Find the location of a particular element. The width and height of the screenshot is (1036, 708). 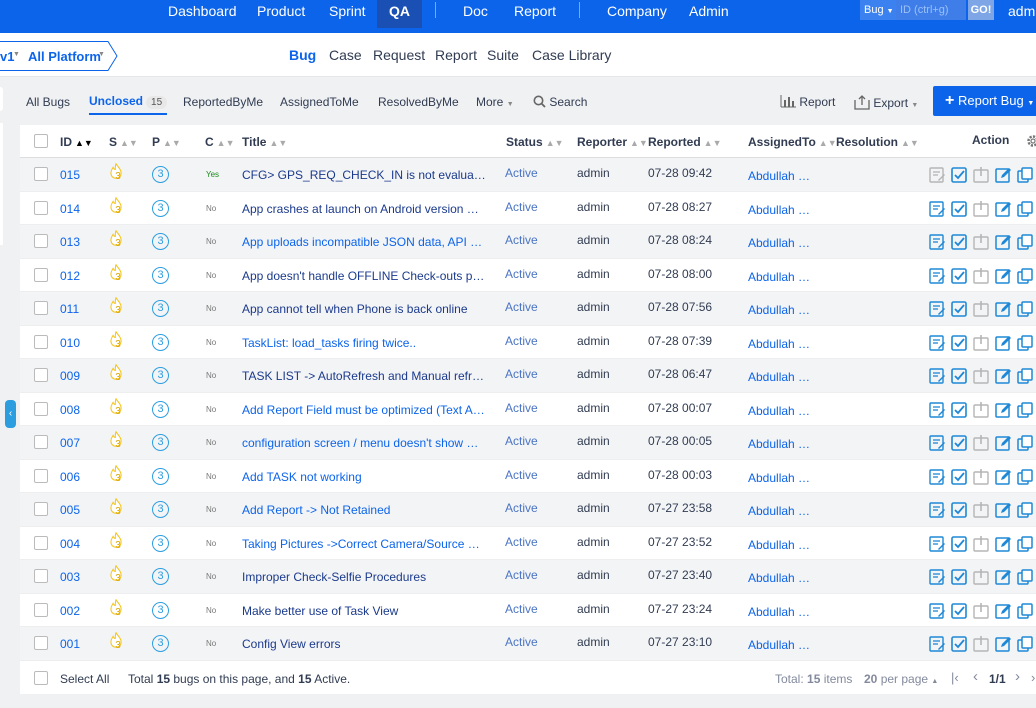

bug-id: 008 is located at coordinates (70, 410).